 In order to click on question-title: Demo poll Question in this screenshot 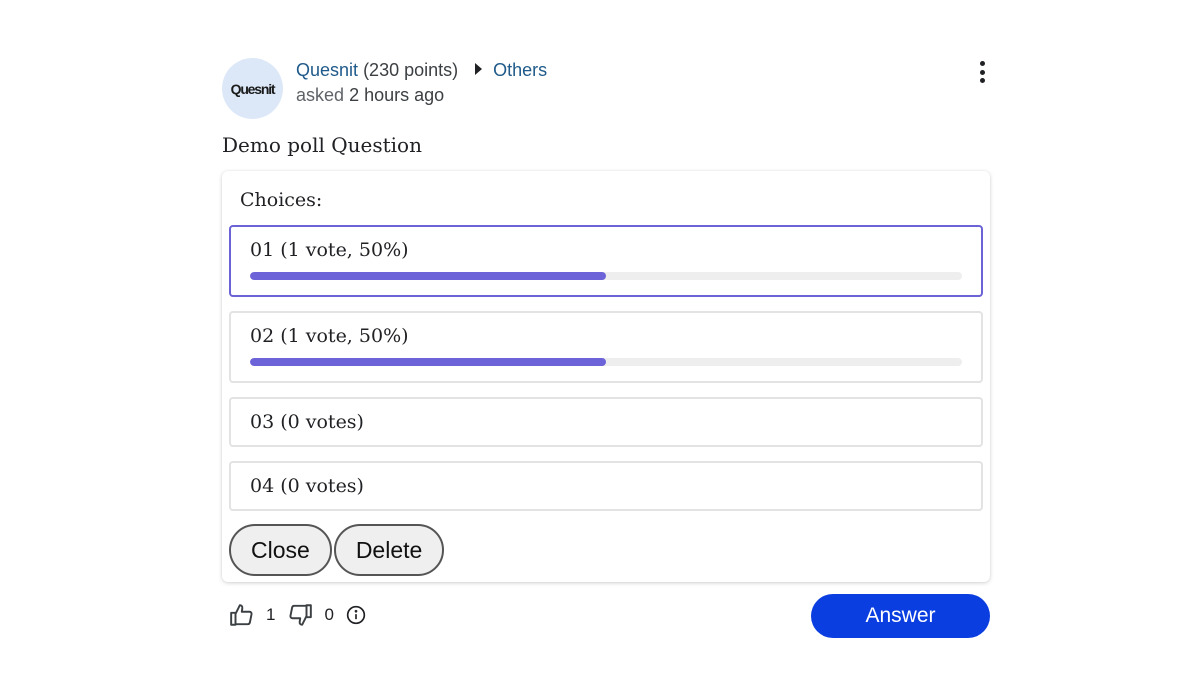, I will do `click(322, 145)`.